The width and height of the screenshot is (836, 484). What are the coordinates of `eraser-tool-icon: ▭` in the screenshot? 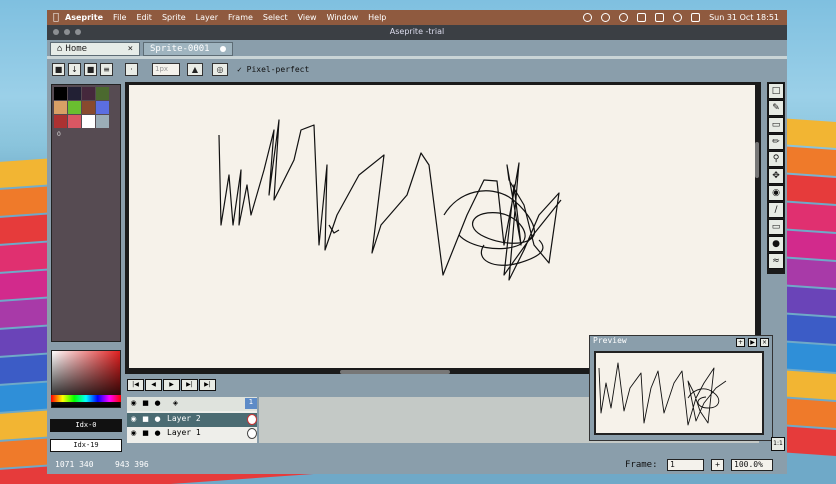 It's located at (776, 125).